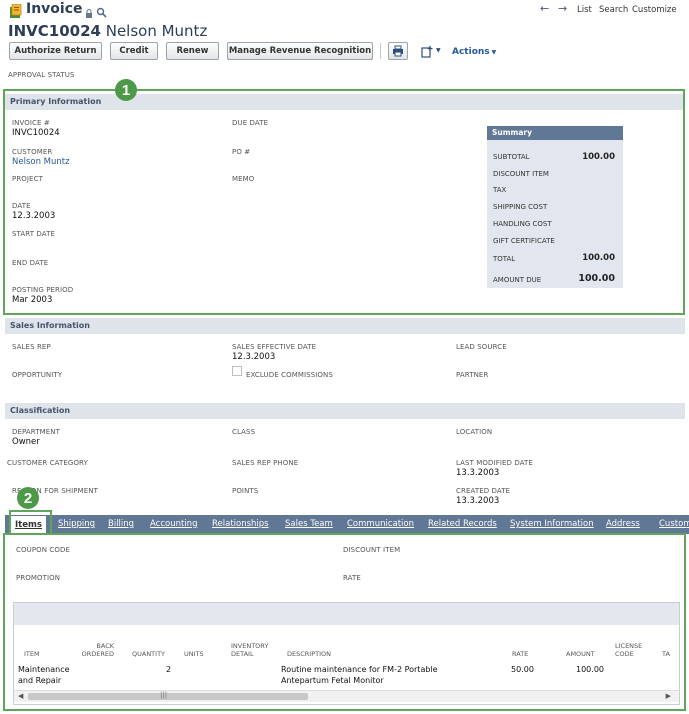 Image resolution: width=689 pixels, height=714 pixels. Describe the element at coordinates (674, 524) in the screenshot. I see `tab-custom: Custom` at that location.